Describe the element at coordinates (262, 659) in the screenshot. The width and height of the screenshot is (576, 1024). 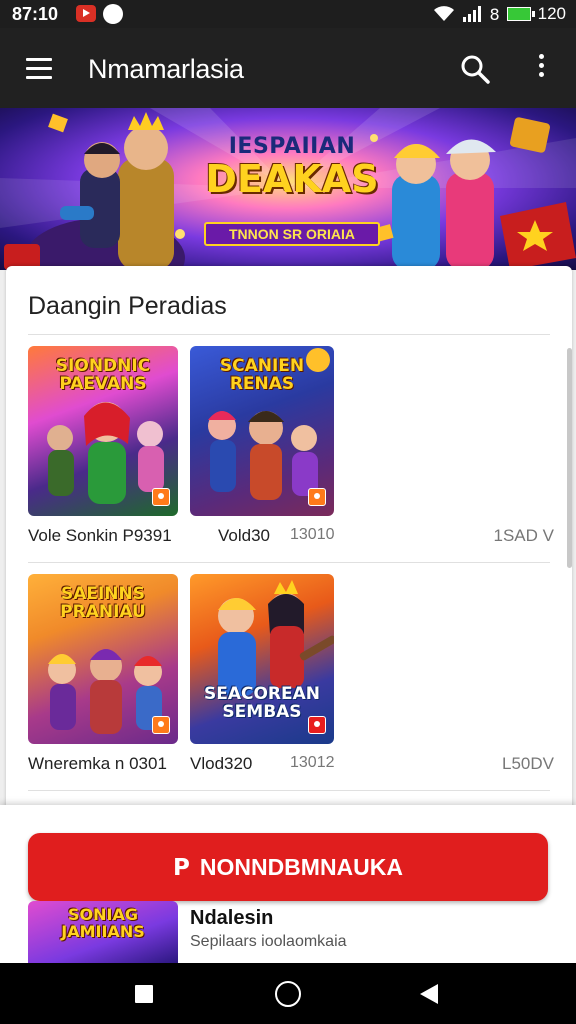
I see `game-thumbnail: SEACOREAN SEMBAS` at that location.